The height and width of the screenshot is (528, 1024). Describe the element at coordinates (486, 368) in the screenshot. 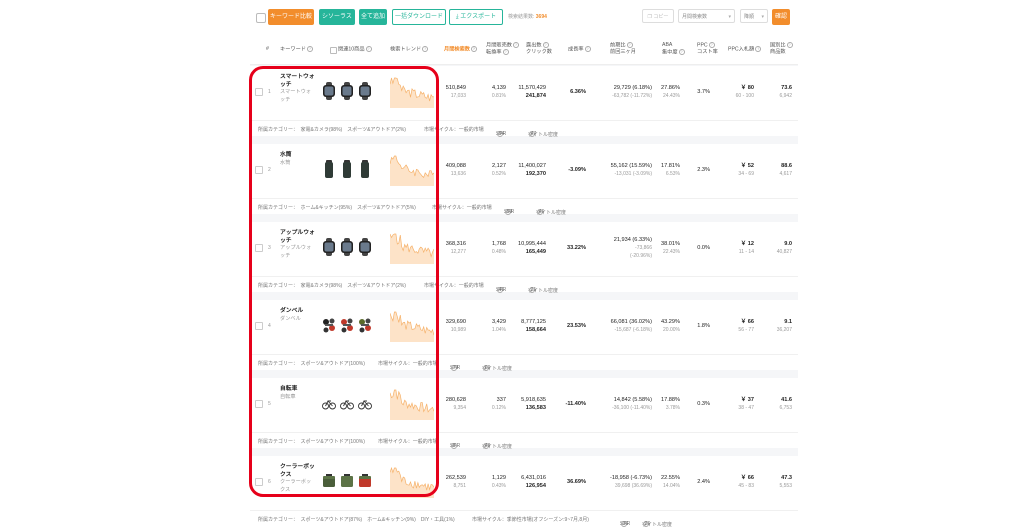

I see `title-density-value: : 60` at that location.